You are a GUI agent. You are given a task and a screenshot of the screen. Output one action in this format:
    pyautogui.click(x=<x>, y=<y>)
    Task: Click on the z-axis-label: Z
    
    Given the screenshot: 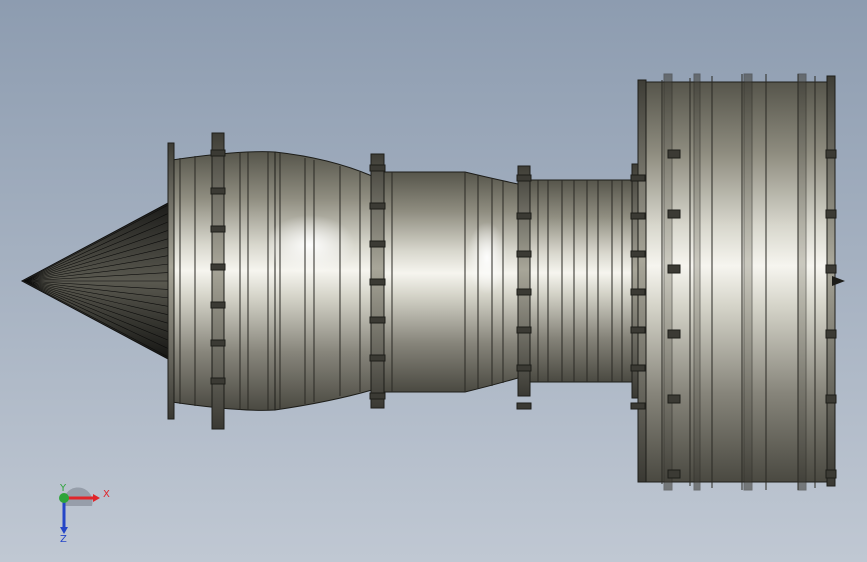 What is the action you would take?
    pyautogui.click(x=63, y=539)
    